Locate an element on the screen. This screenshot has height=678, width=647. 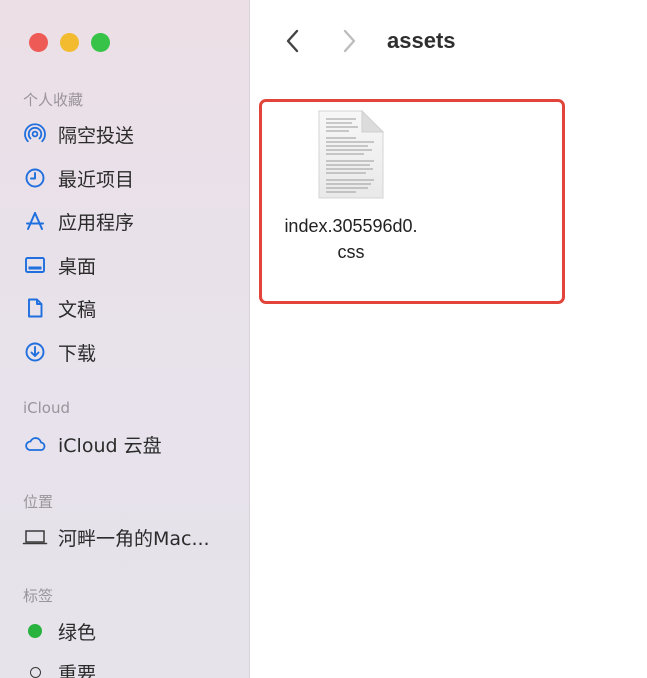
file-name-line1: index.305596d0. is located at coordinates (351, 226).